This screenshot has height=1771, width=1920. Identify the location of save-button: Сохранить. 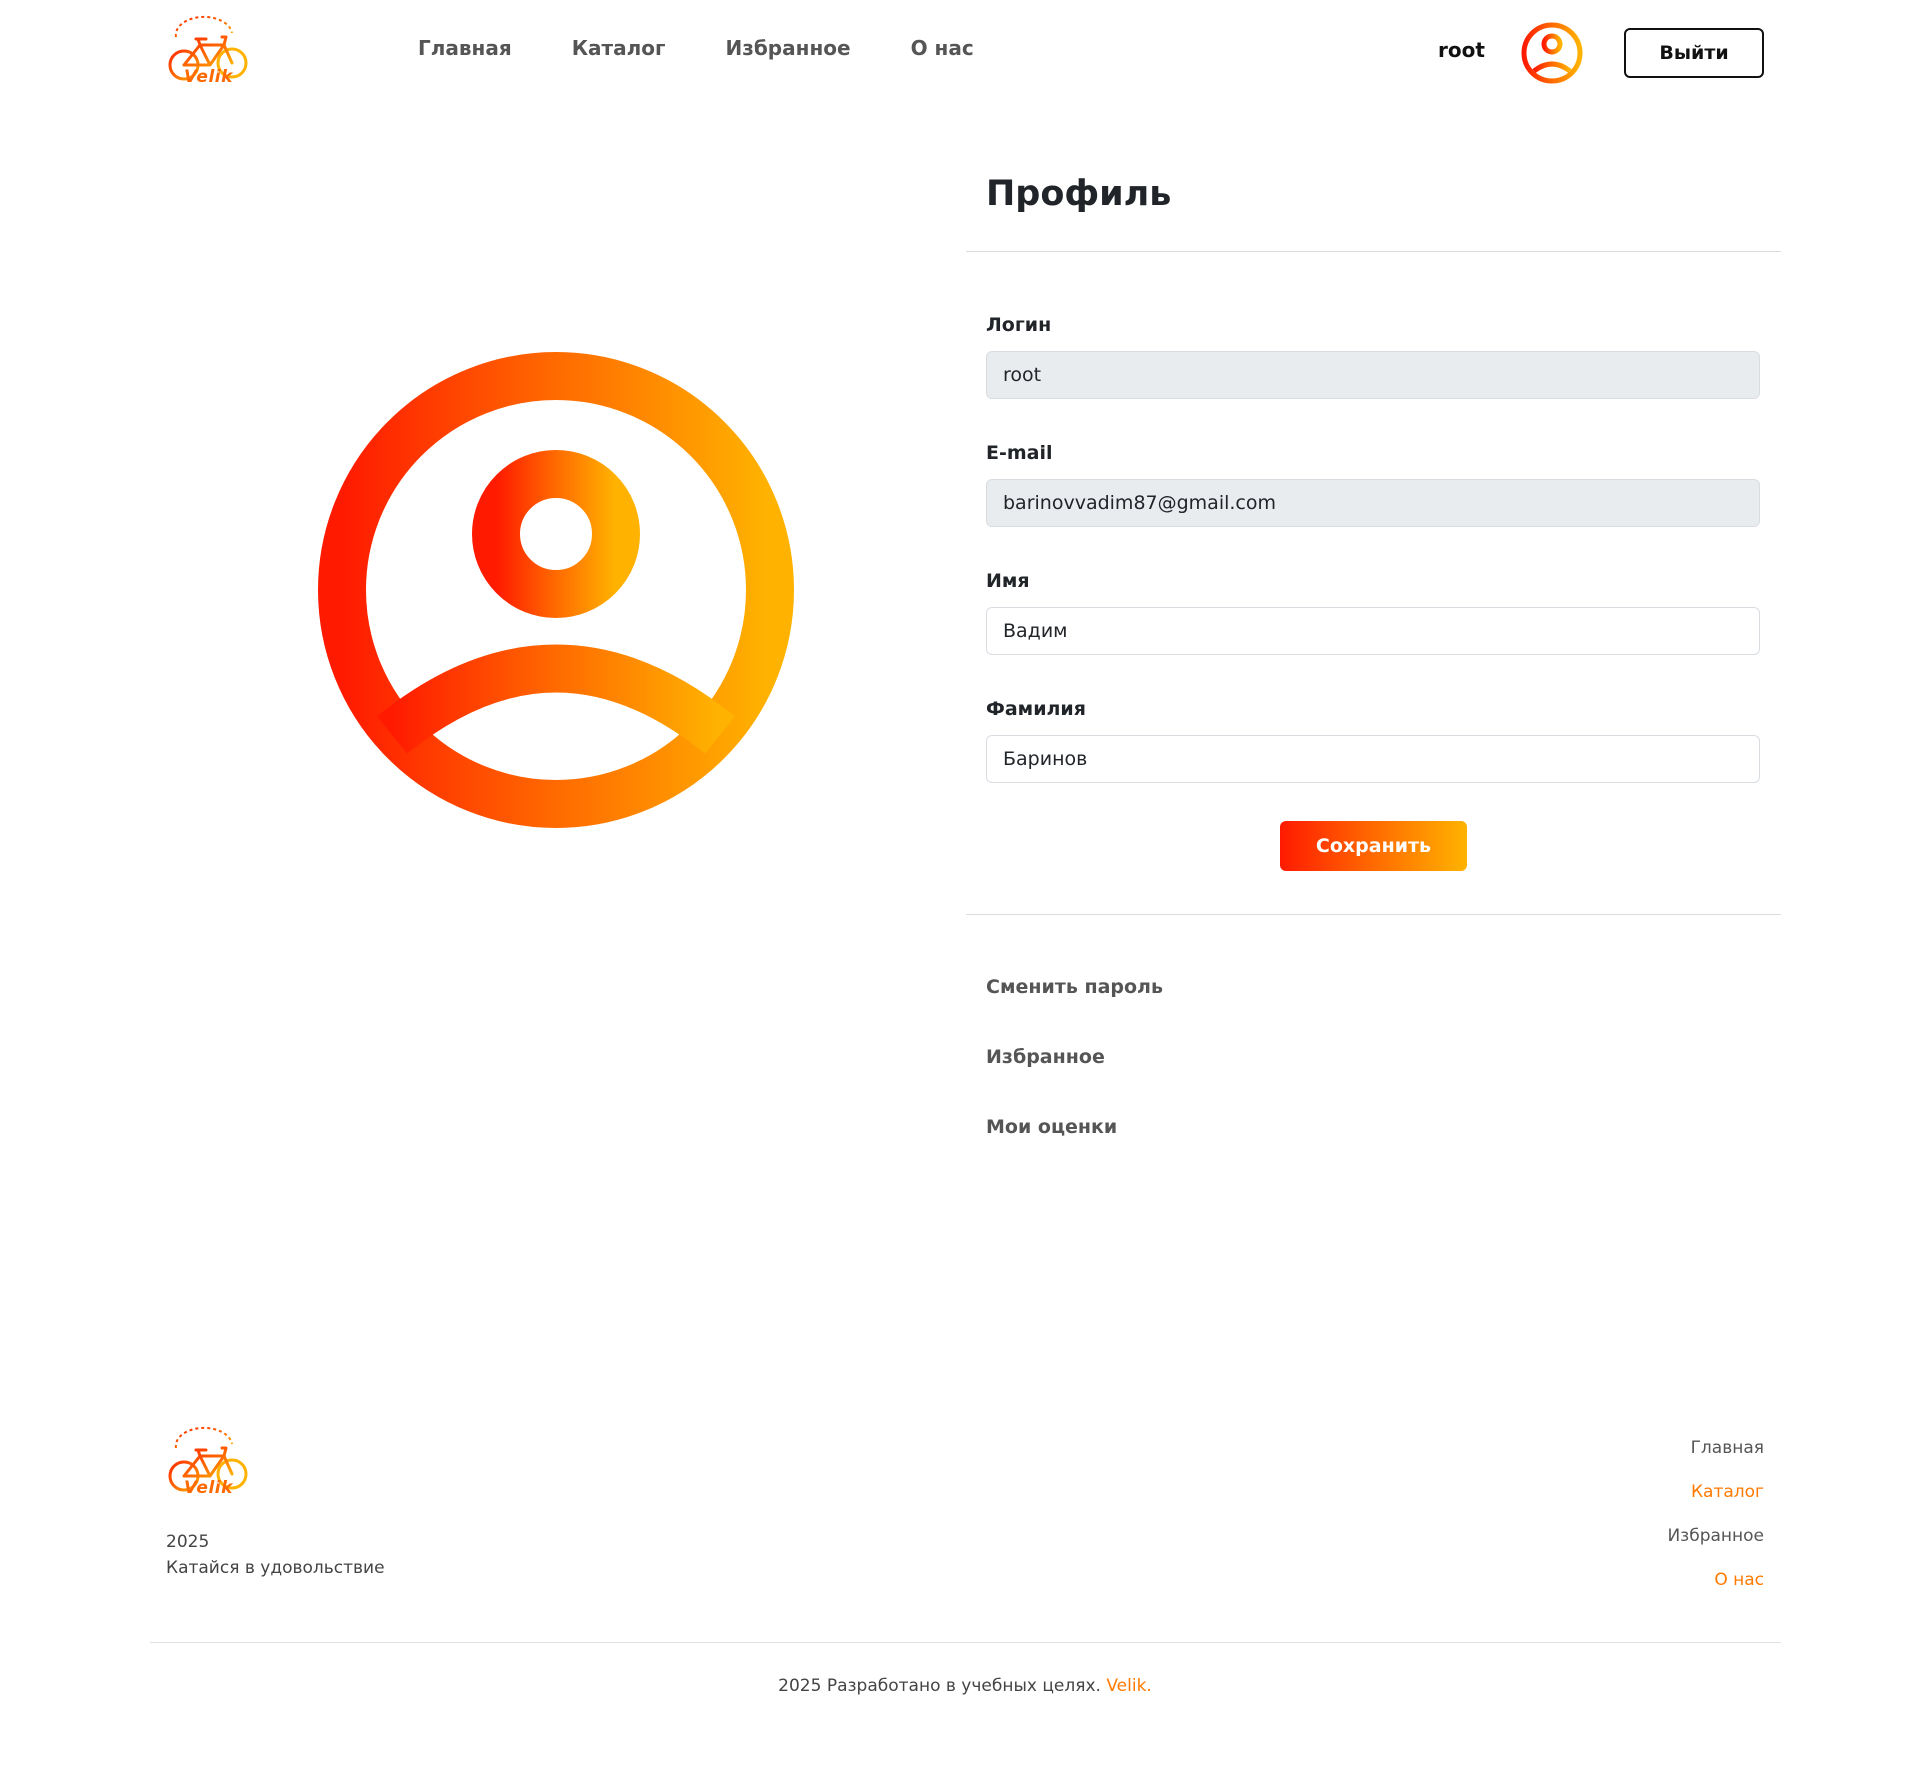
(1373, 846).